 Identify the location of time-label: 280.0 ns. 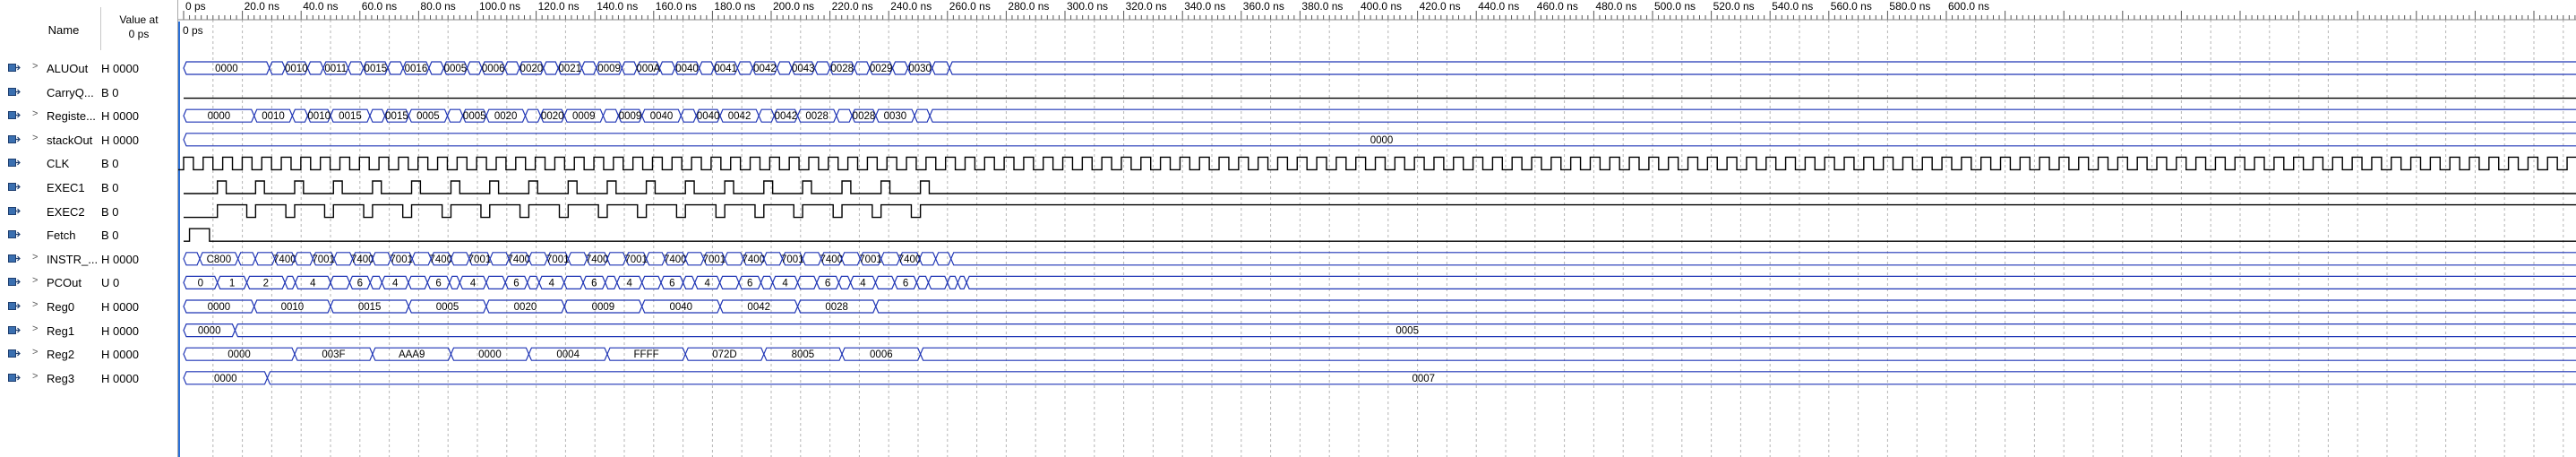
(1028, 6).